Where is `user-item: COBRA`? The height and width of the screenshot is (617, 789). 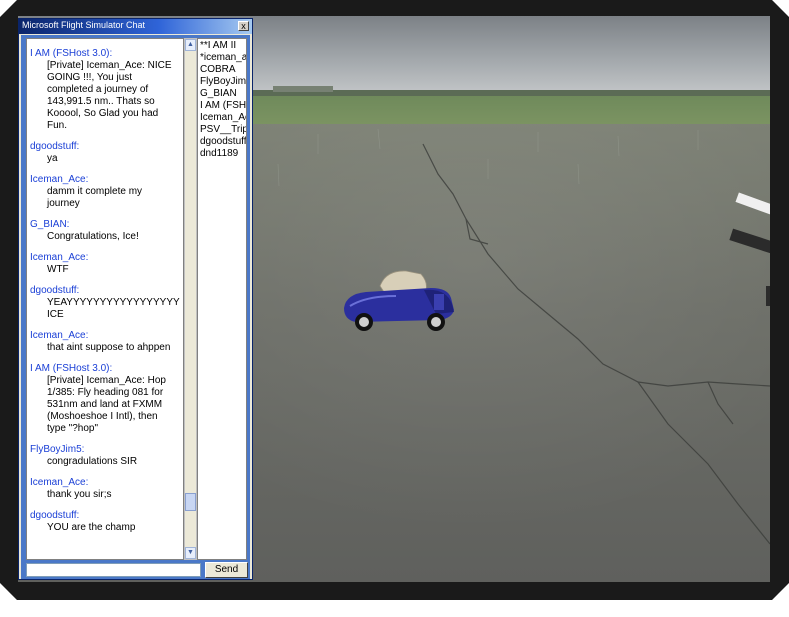
user-item: COBRA is located at coordinates (222, 70).